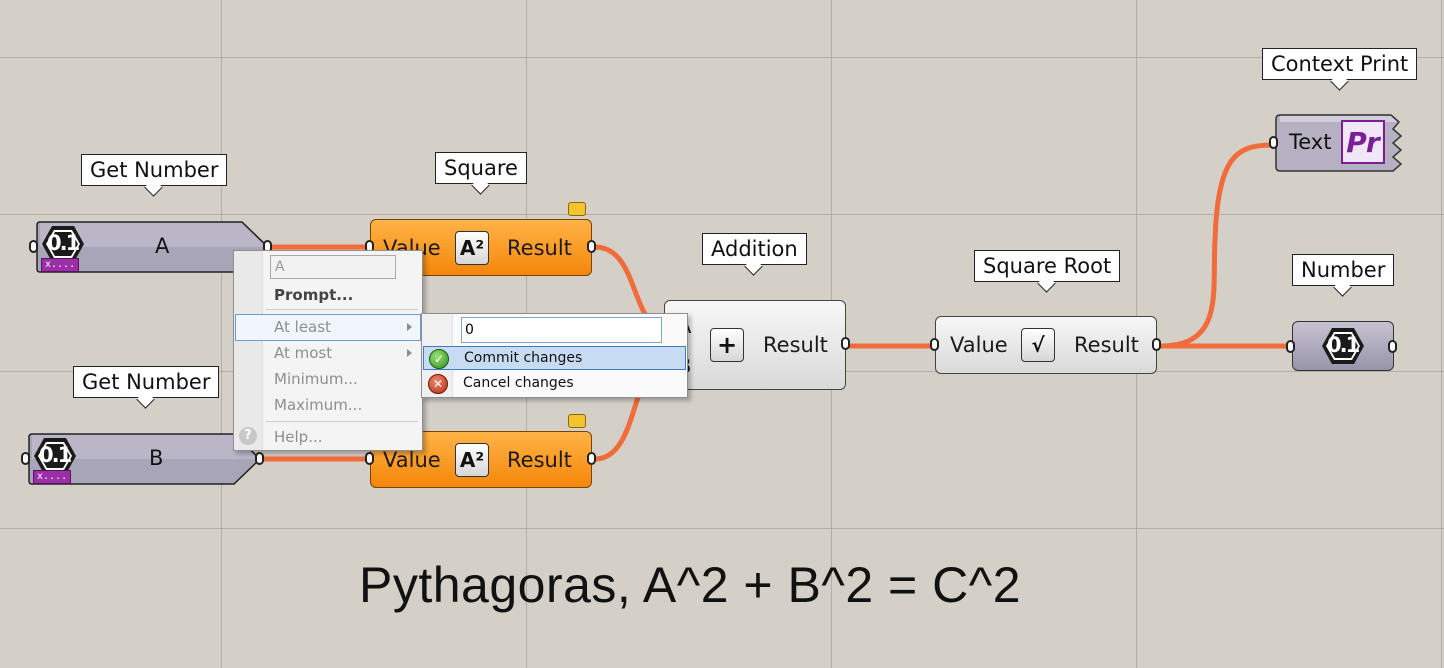 This screenshot has height=668, width=1444. Describe the element at coordinates (1310, 142) in the screenshot. I see `context-print-input-label: Text` at that location.